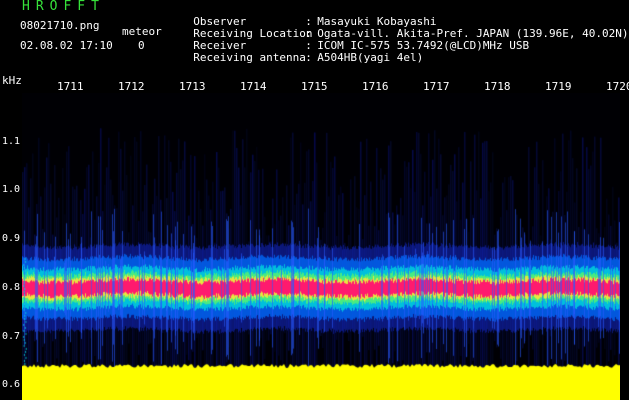 This screenshot has height=400, width=629. What do you see at coordinates (192, 86) in the screenshot?
I see `x-tick-label: 1713` at bounding box center [192, 86].